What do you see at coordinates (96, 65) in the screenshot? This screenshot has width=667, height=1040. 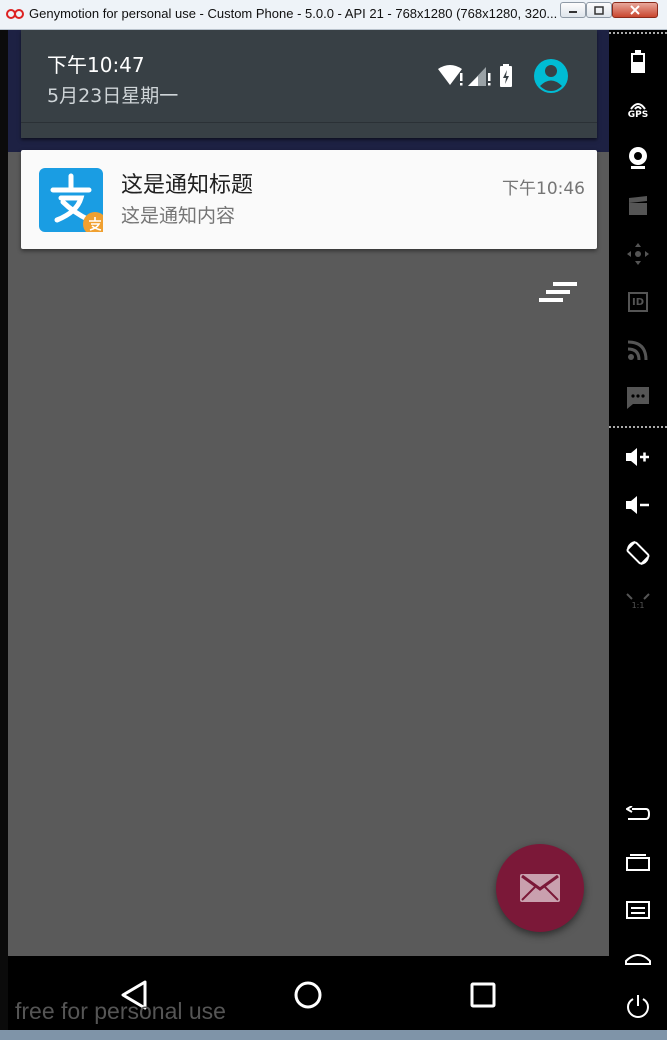 I see `clock-time: 下午10:47` at bounding box center [96, 65].